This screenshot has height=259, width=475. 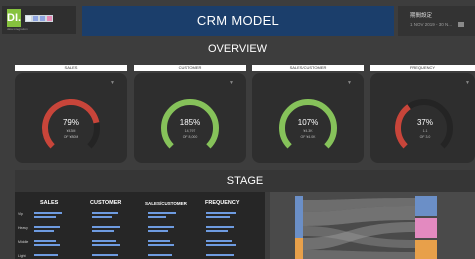 I want to click on kpi-value-sales-per-customer: 107%, so click(x=308, y=122).